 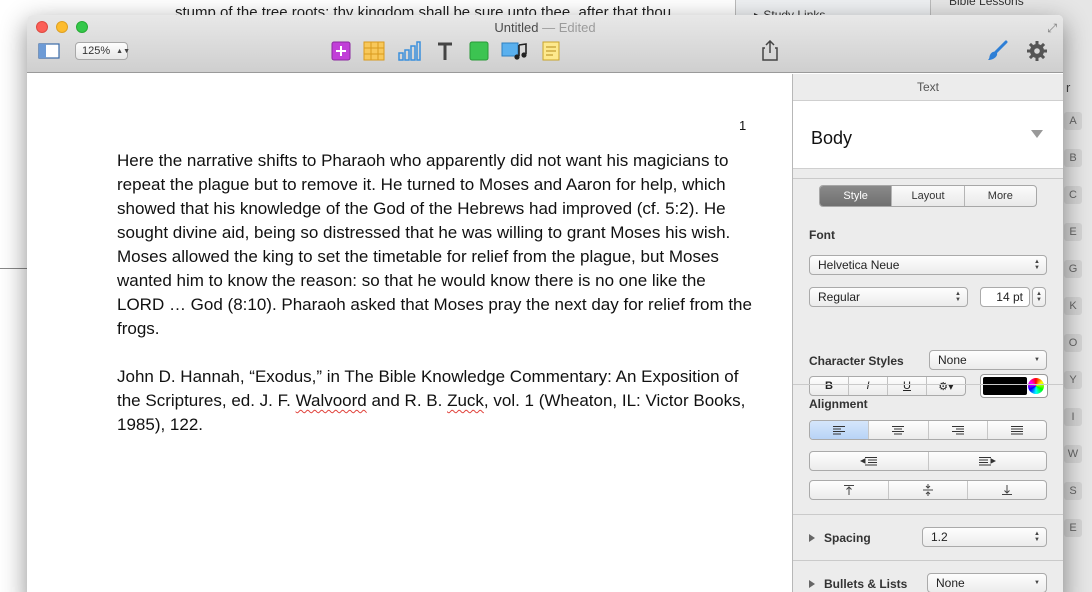 I want to click on index-letter: A, so click(x=1073, y=121).